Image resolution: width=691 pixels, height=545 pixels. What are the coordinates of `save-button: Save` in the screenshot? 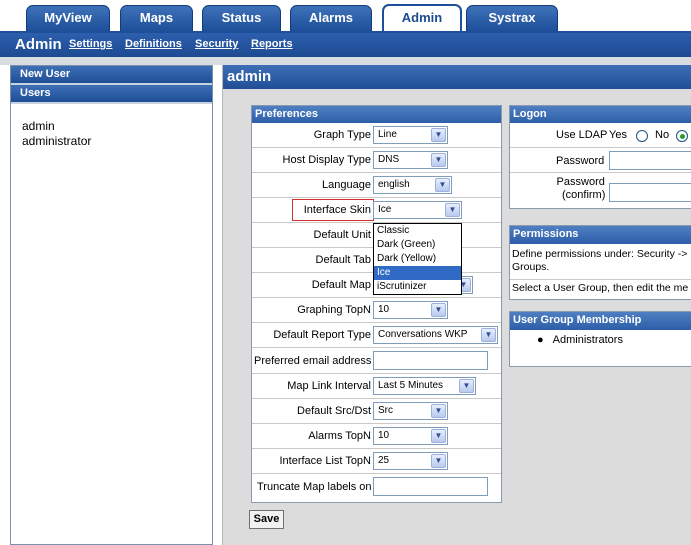 It's located at (266, 519).